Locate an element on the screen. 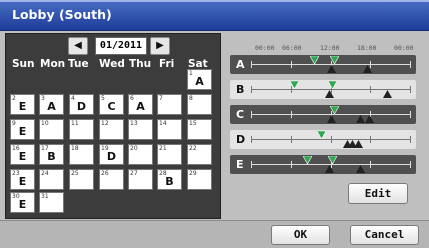 The image size is (429, 248). calendar-day: 18 is located at coordinates (81, 154).